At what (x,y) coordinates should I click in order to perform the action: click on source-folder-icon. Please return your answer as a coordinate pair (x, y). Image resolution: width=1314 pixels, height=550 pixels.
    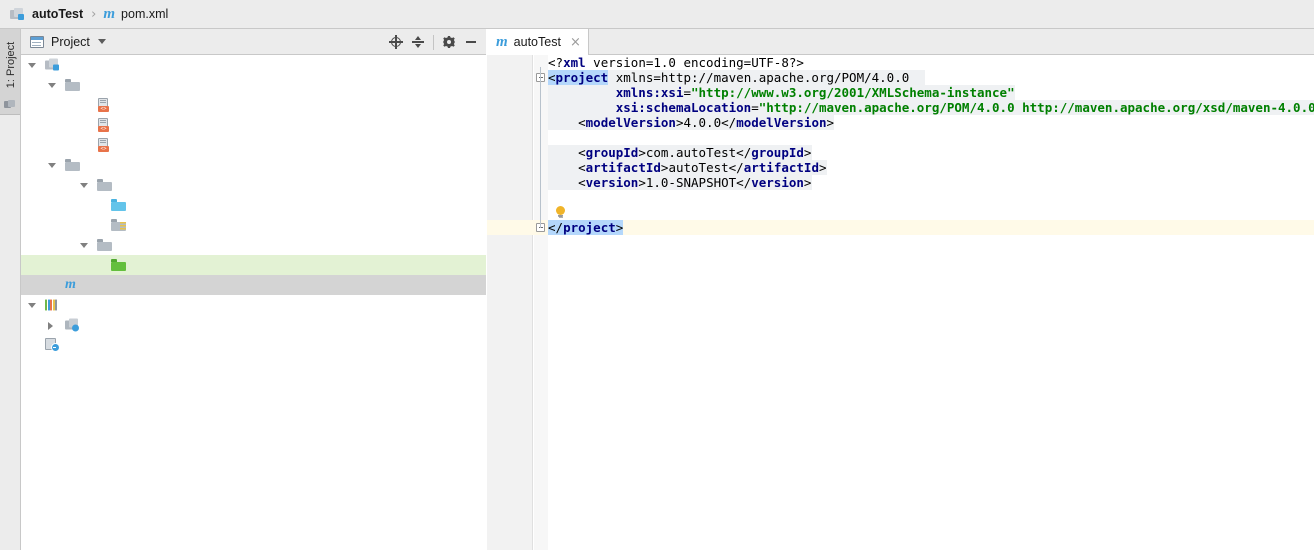
    Looking at the image, I should click on (118, 205).